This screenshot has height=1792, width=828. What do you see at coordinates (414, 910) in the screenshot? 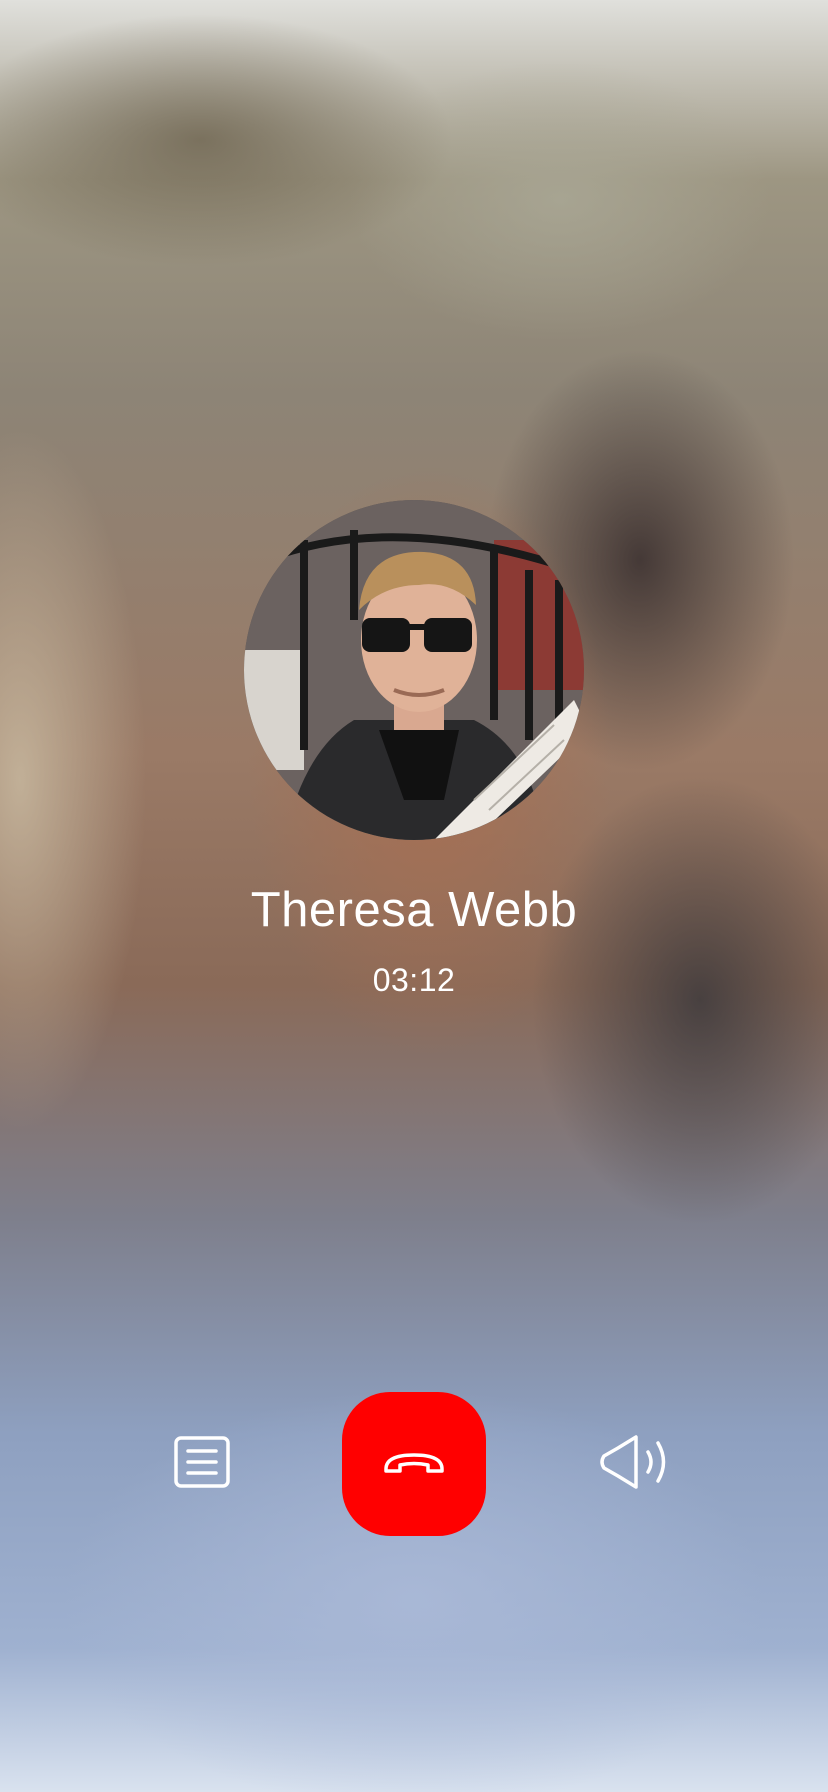
I see `caller-name: Theresa Webb` at bounding box center [414, 910].